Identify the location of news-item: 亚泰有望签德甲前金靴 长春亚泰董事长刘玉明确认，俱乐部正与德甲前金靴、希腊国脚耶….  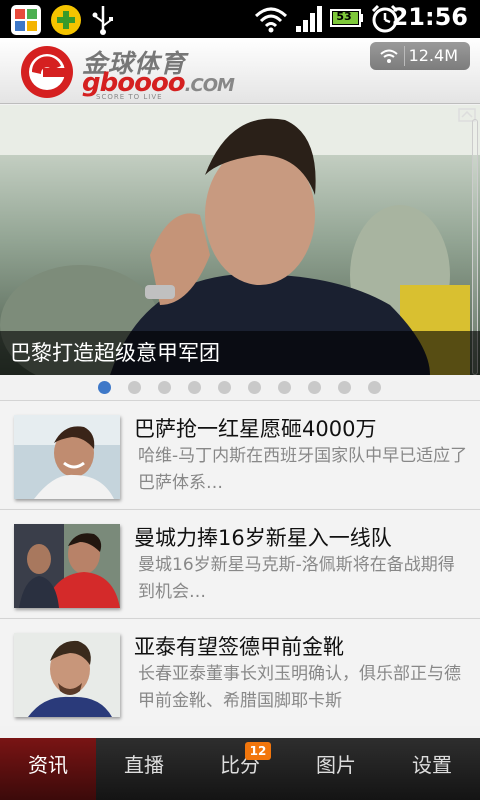
(240, 672).